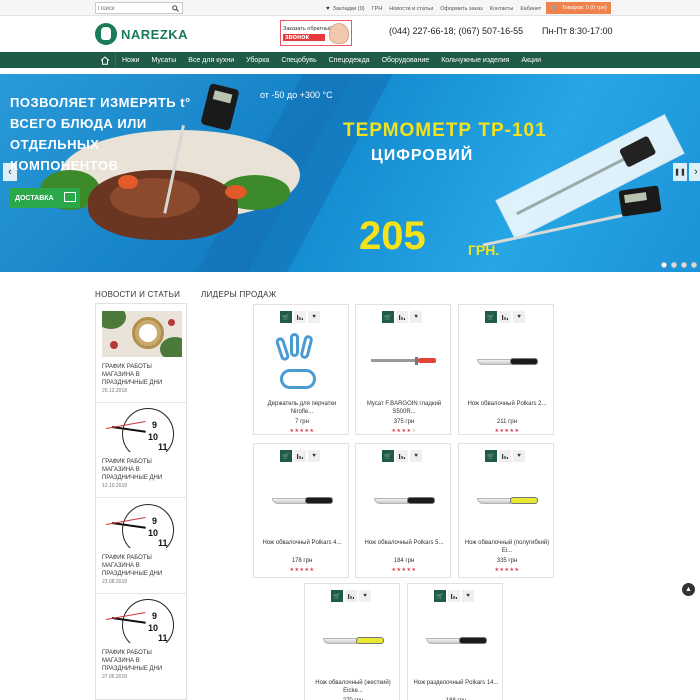 The image size is (700, 700). I want to click on search-icon, so click(175, 8).